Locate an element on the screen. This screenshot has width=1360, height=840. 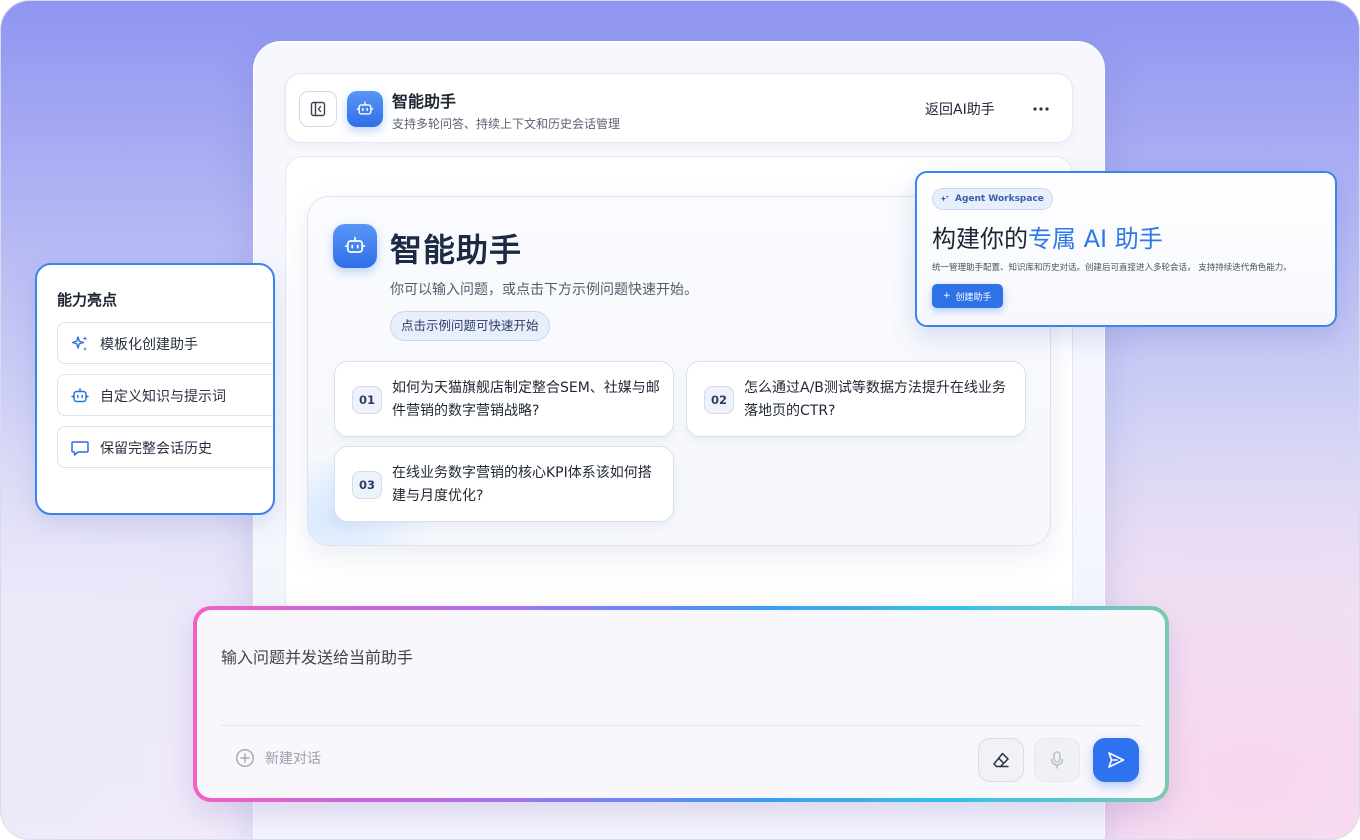
microphone-icon is located at coordinates (1057, 760).